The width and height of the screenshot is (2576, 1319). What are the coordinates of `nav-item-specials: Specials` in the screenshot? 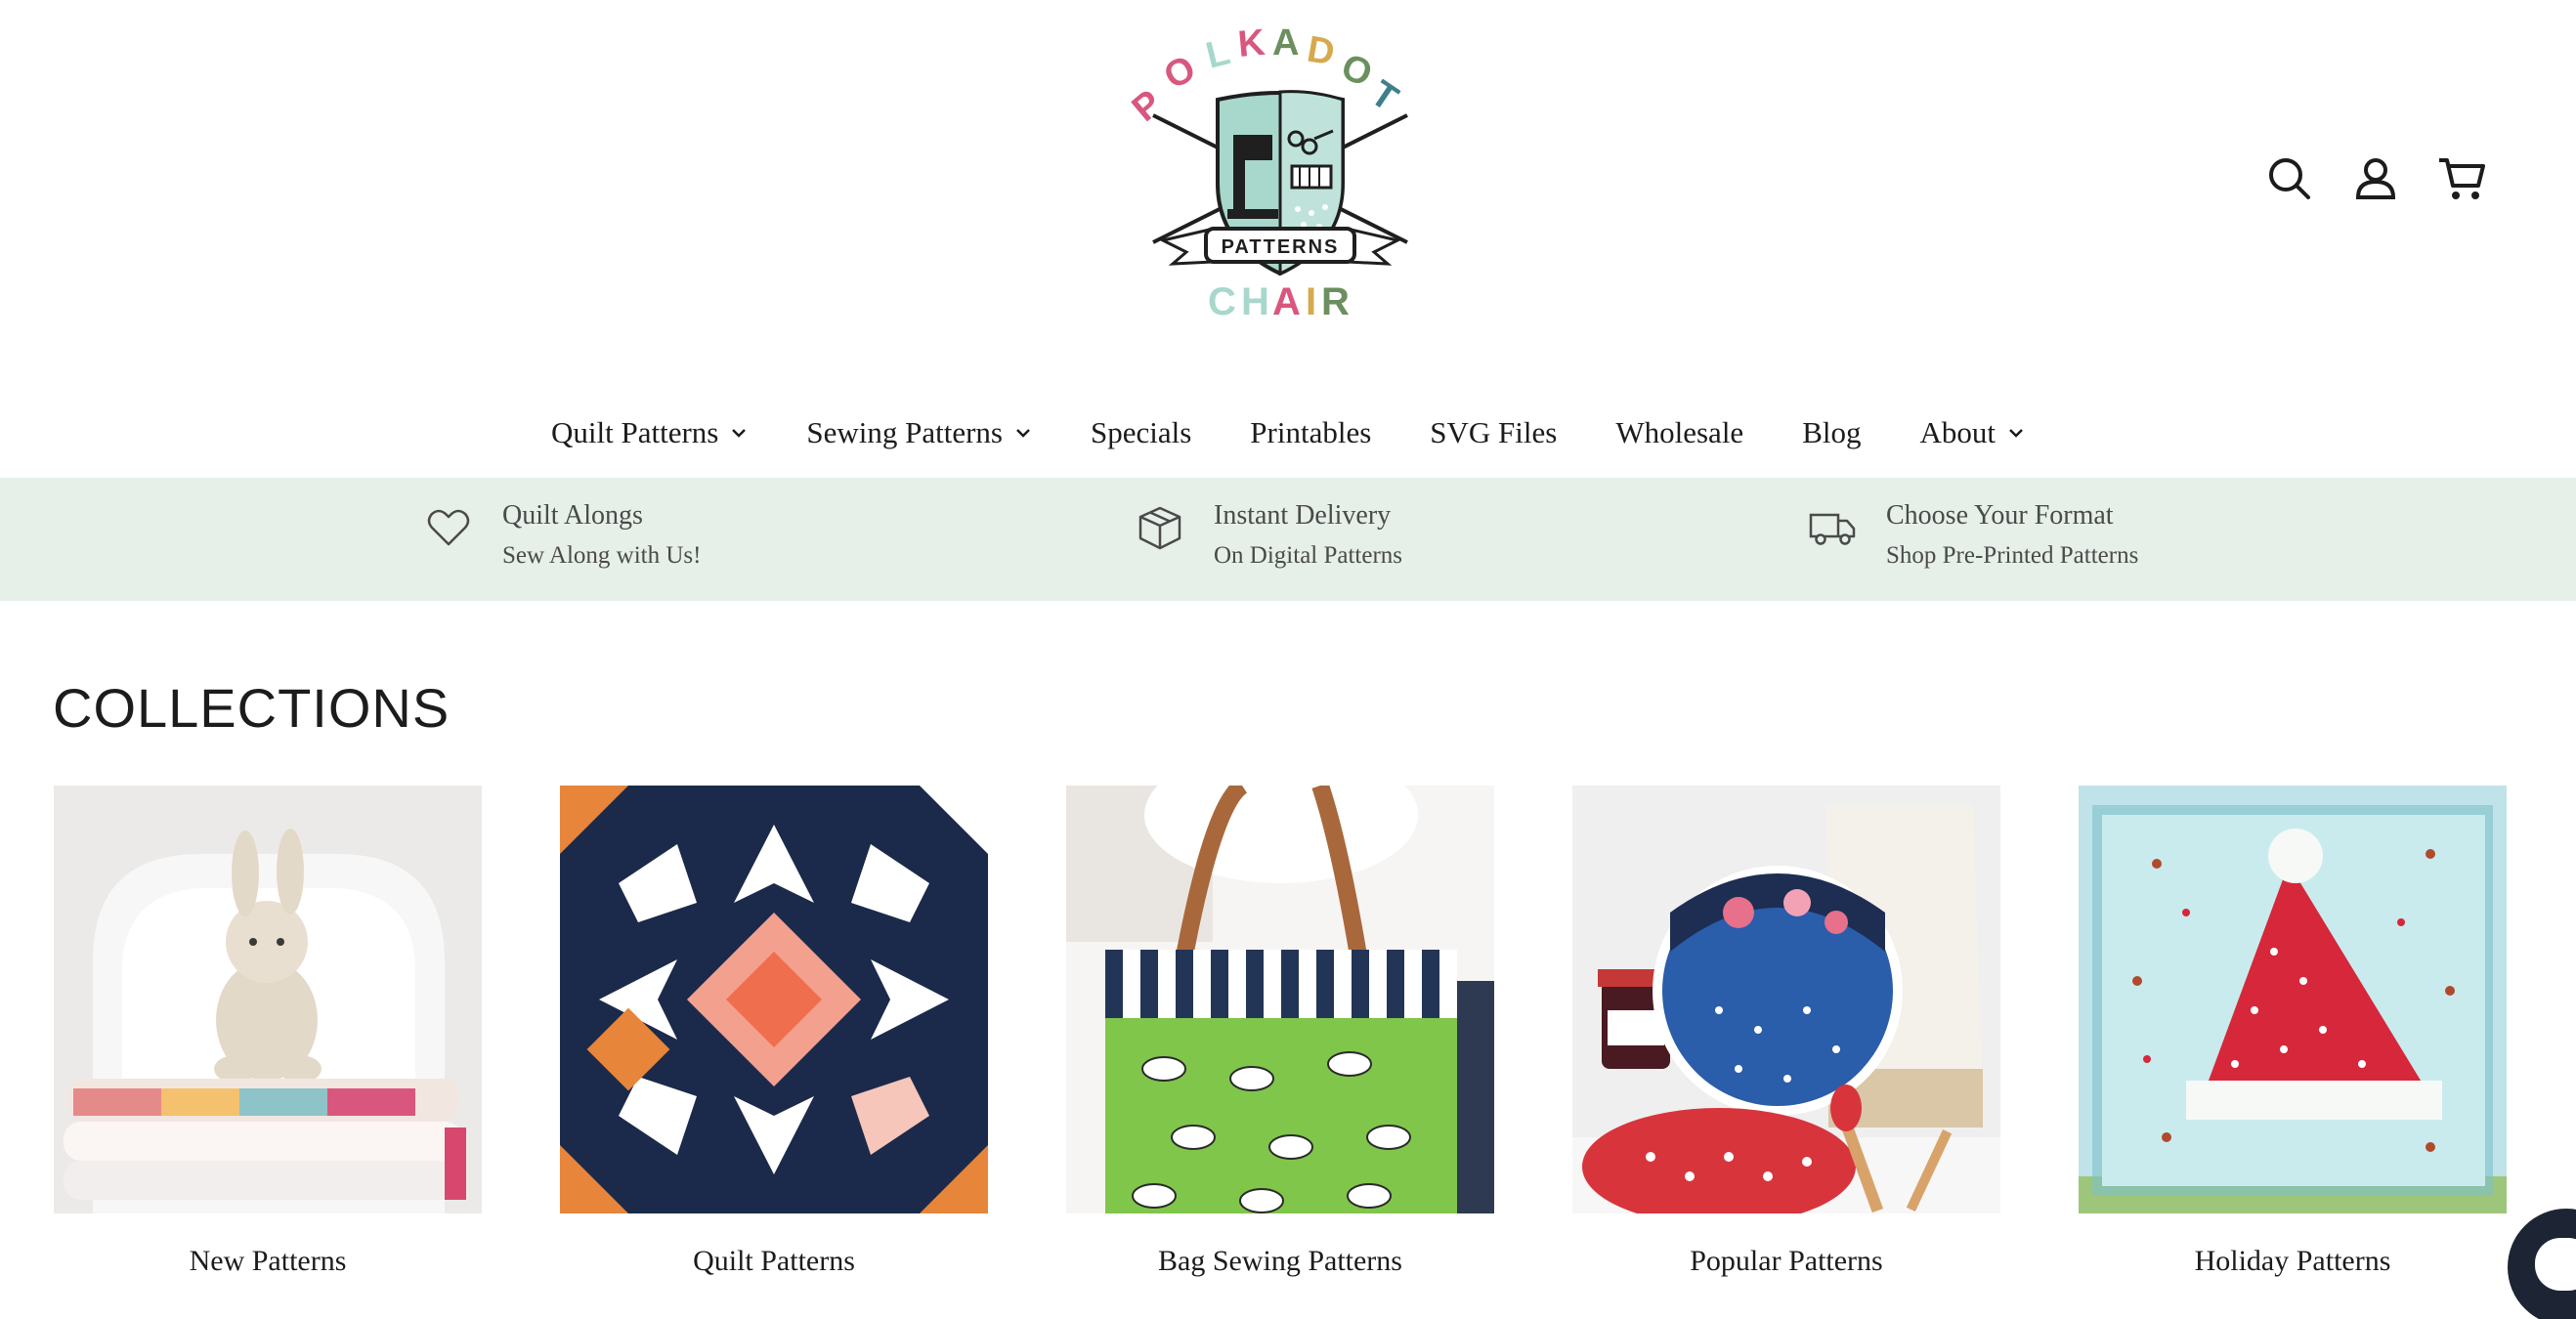 It's located at (1141, 432).